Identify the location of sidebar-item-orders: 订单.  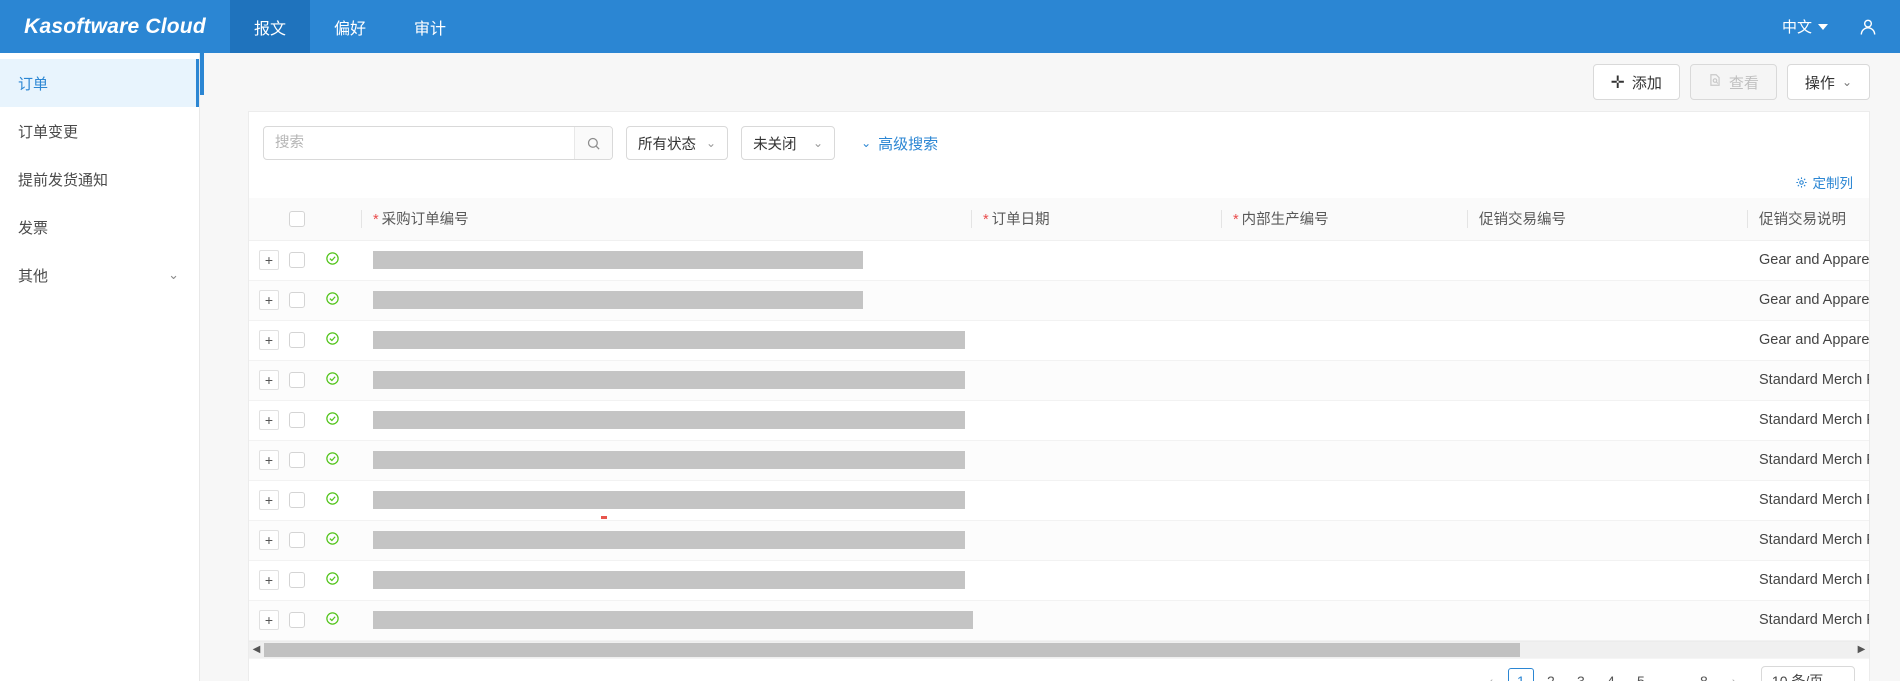
(99, 83).